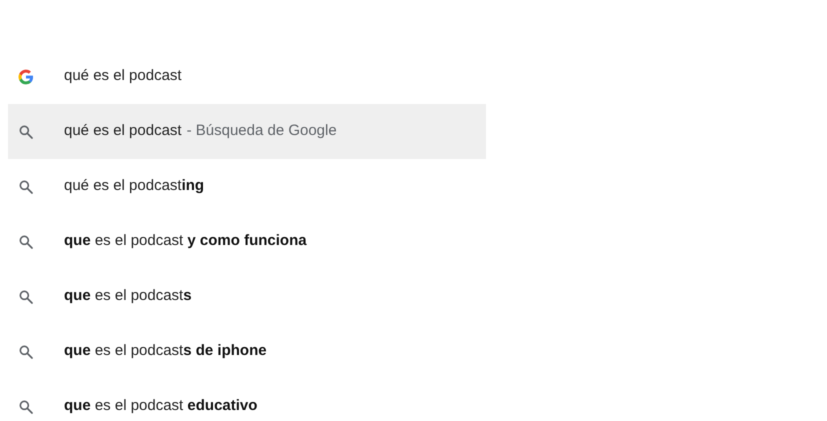 Image resolution: width=827 pixels, height=421 pixels. What do you see at coordinates (247, 296) in the screenshot?
I see `suggestion-item: que es el podcasts` at bounding box center [247, 296].